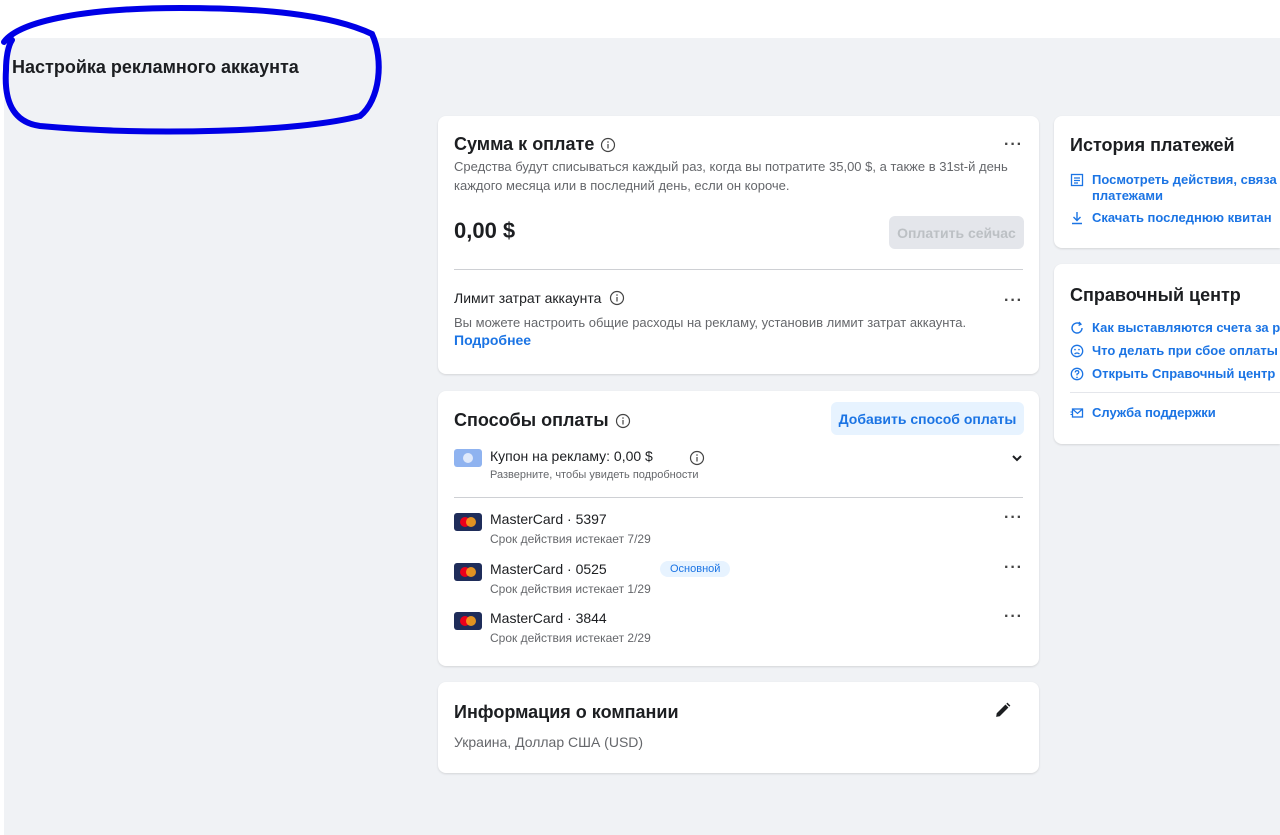 The width and height of the screenshot is (1280, 835). I want to click on download-receipt-link: Скачать последнюю квитан, so click(1171, 218).